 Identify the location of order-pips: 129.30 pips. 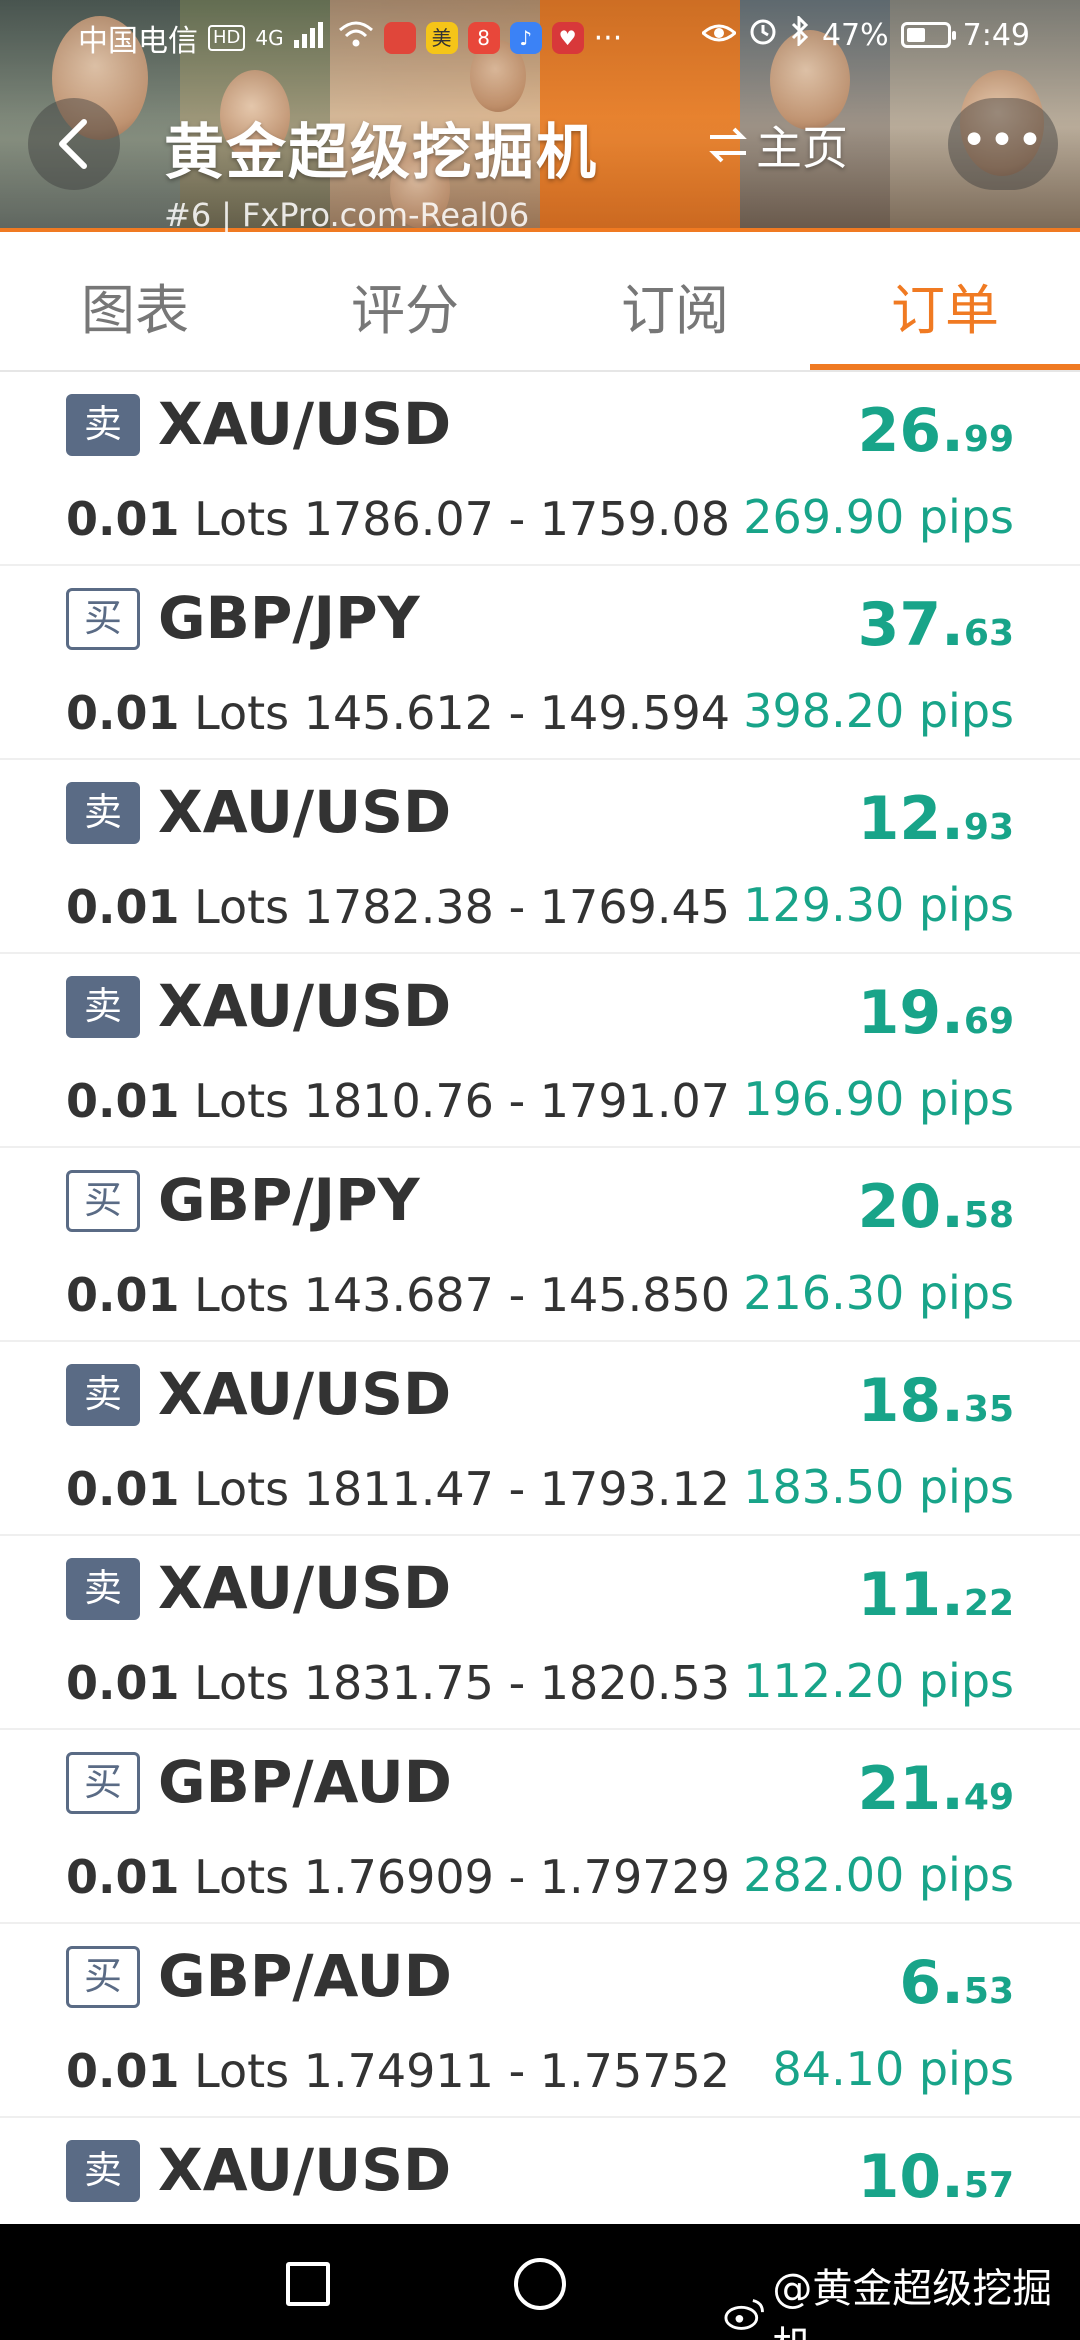
(878, 905).